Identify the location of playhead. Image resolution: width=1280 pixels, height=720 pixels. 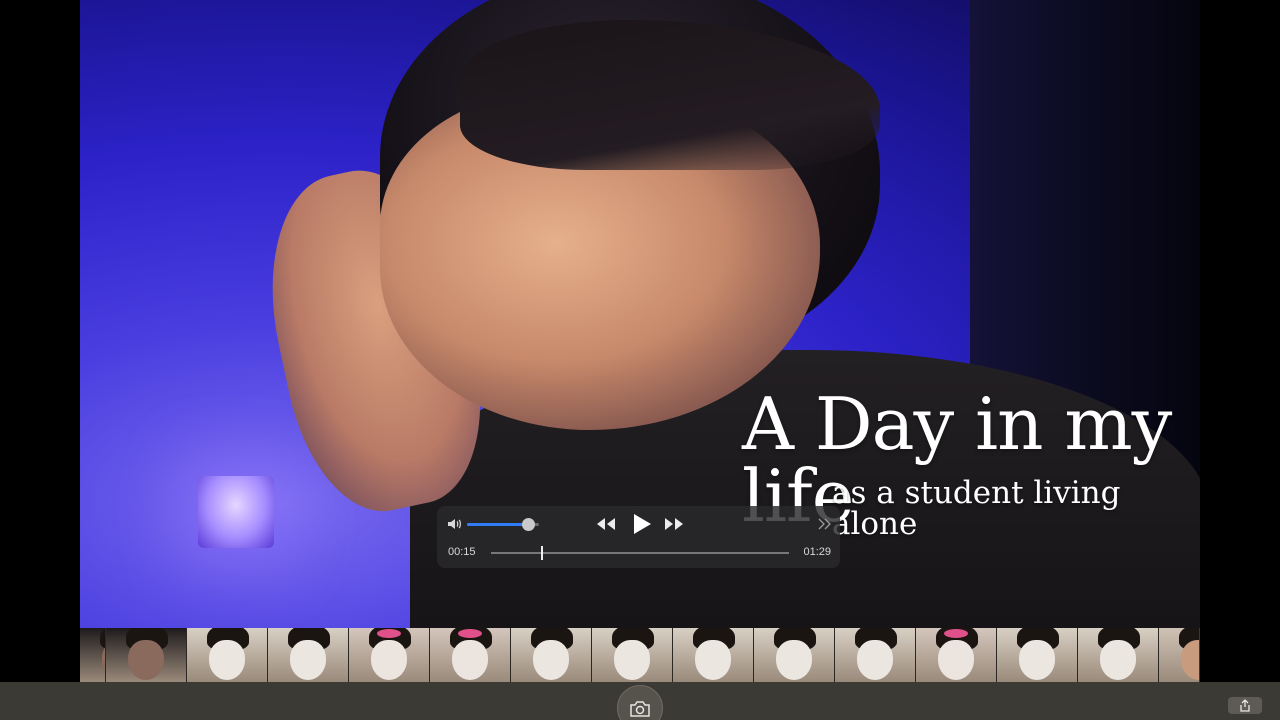
(541, 553).